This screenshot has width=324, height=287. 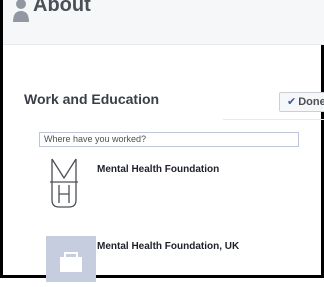 I want to click on result-name: Mental Health Foundation, so click(x=158, y=169).